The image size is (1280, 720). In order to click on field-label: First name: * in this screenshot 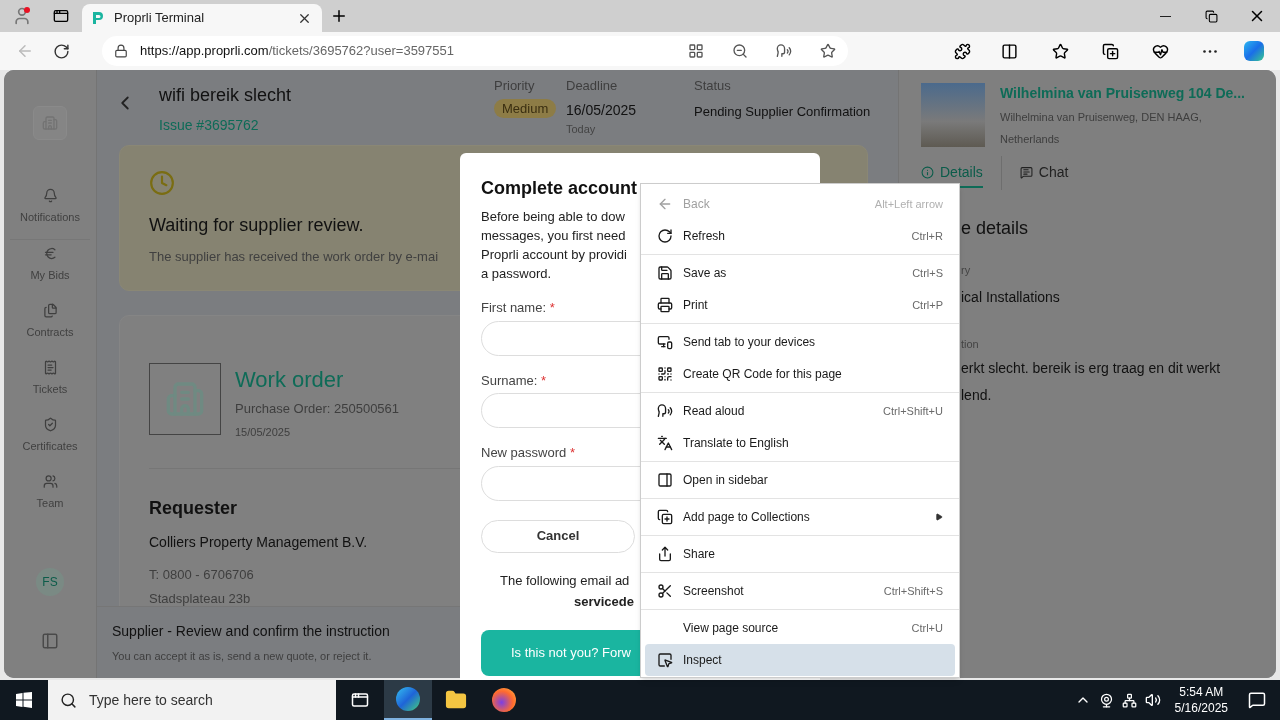, I will do `click(518, 308)`.